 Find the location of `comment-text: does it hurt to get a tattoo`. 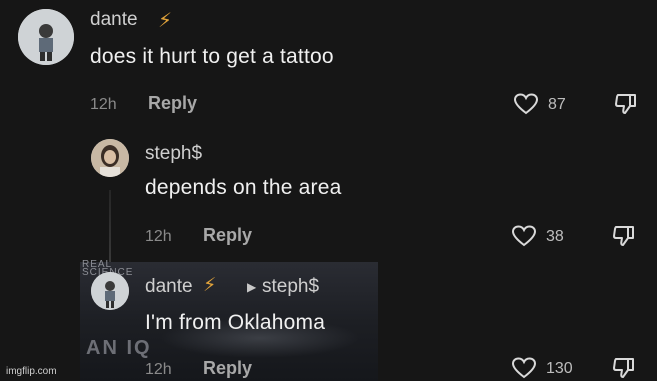

comment-text: does it hurt to get a tattoo is located at coordinates (212, 56).